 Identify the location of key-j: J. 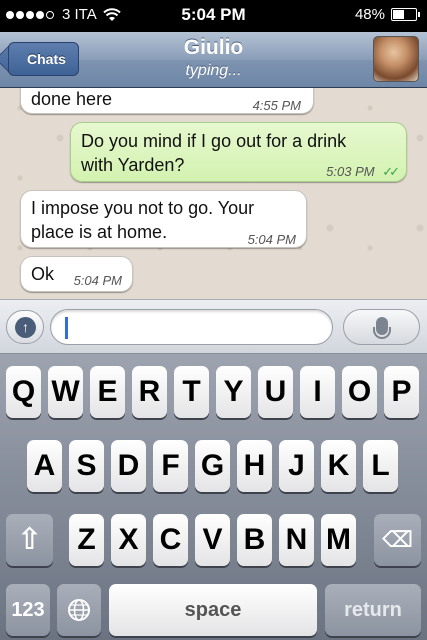
(296, 466).